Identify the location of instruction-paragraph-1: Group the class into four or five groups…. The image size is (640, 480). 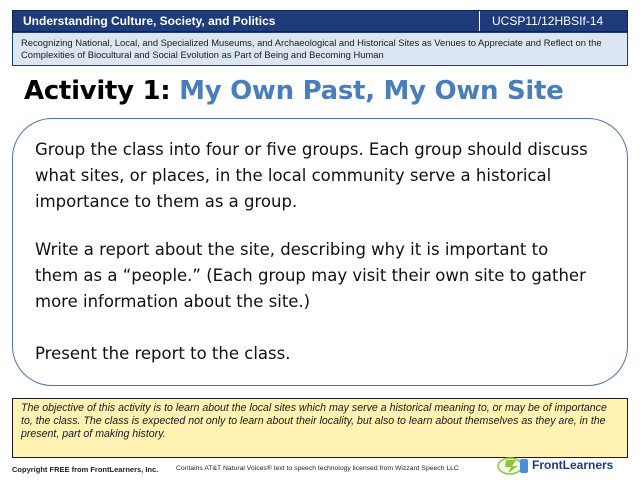
(311, 175).